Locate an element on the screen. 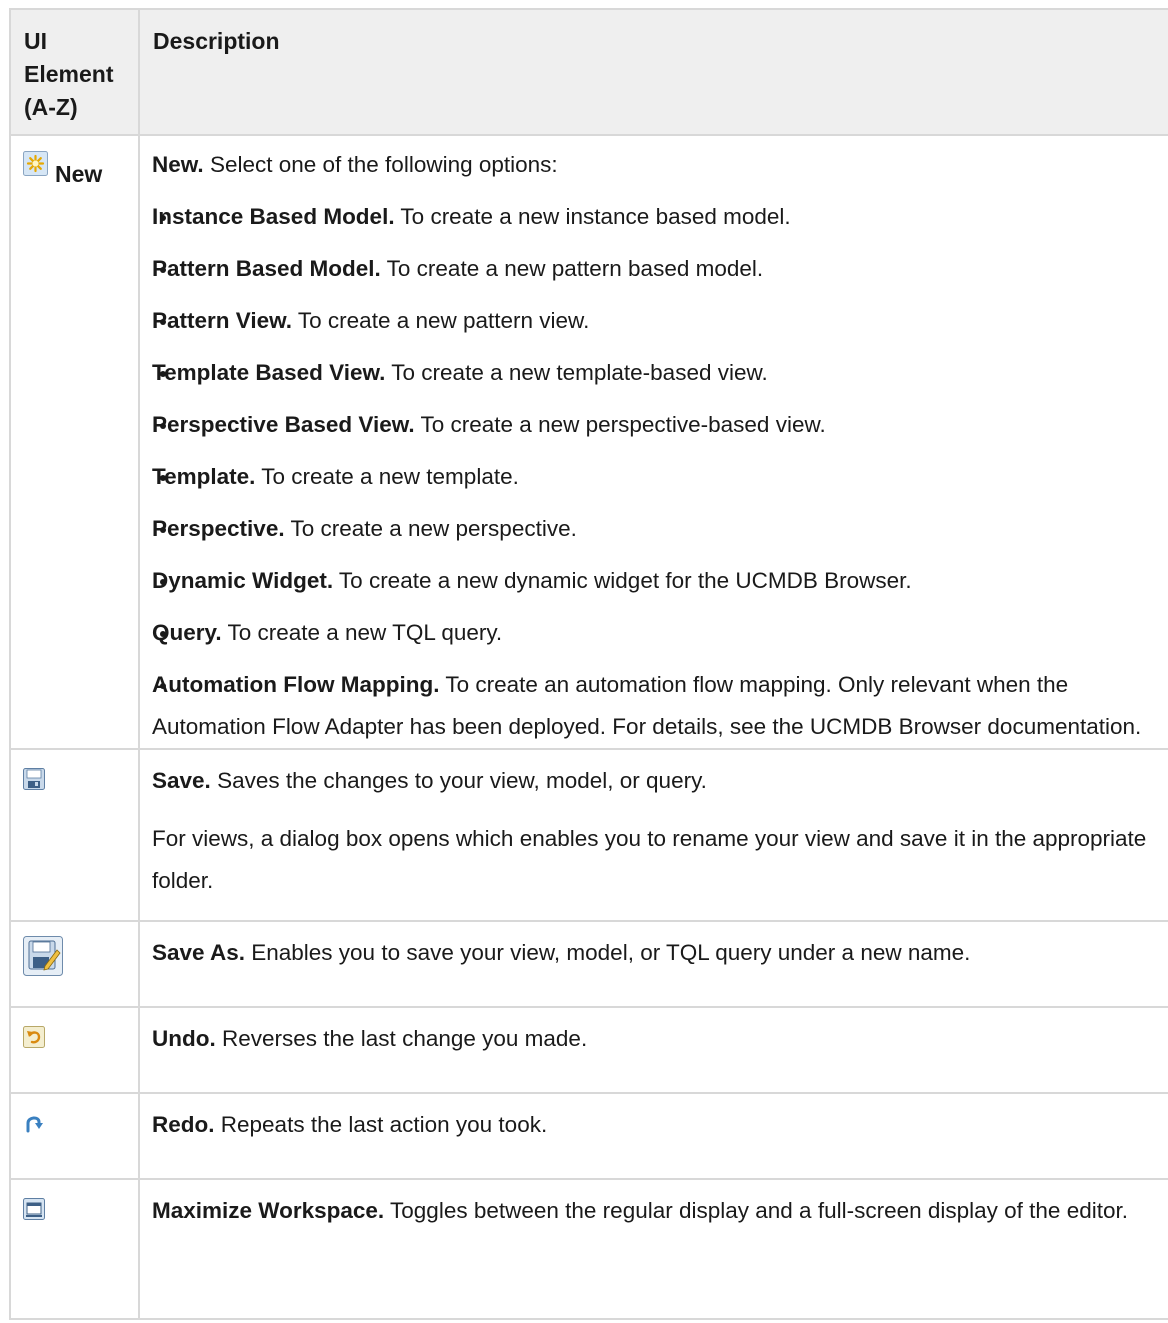 This screenshot has height=1323, width=1168. element-header-line: UI is located at coordinates (35, 41).